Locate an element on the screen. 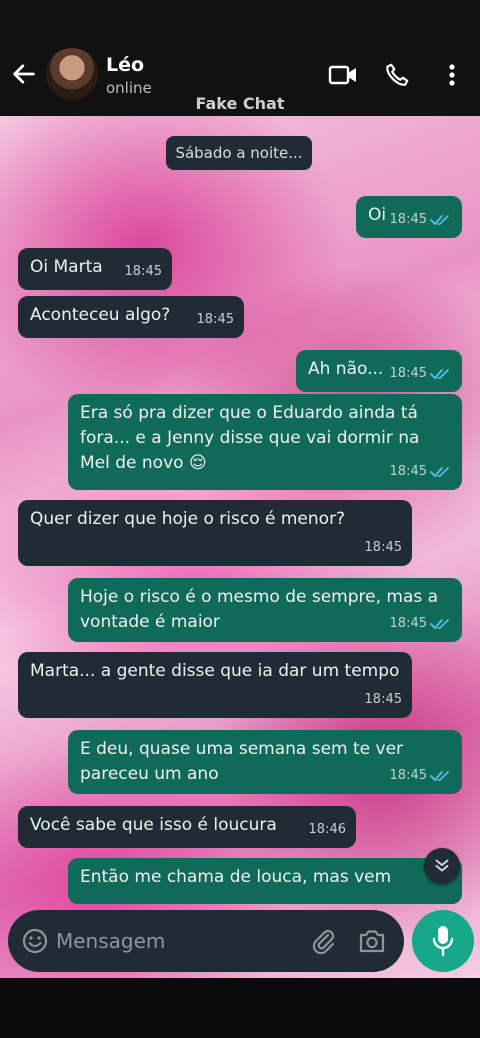 The width and height of the screenshot is (480, 1038). contact-name: Léo is located at coordinates (125, 65).